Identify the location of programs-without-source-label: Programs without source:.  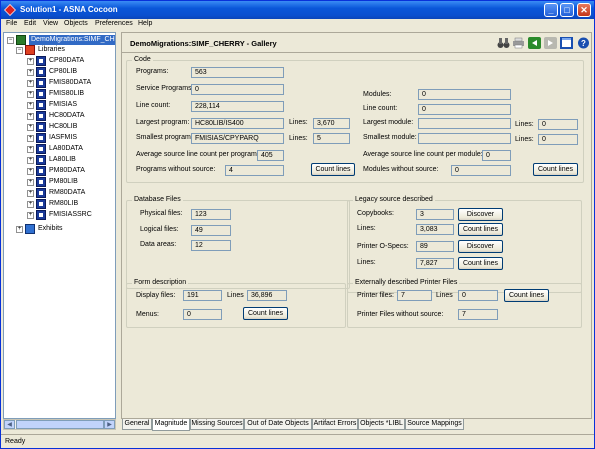
(176, 169).